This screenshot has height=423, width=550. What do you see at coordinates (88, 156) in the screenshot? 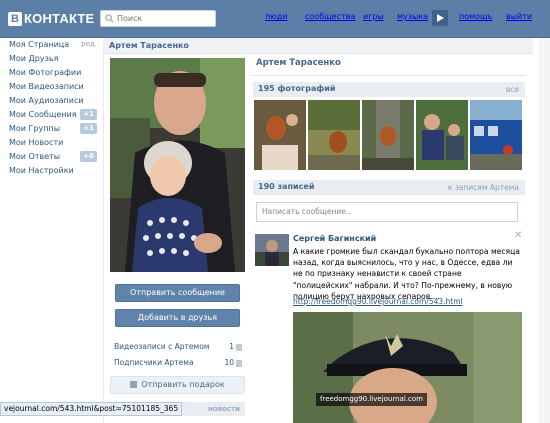
I see `answers-badge: +6` at bounding box center [88, 156].